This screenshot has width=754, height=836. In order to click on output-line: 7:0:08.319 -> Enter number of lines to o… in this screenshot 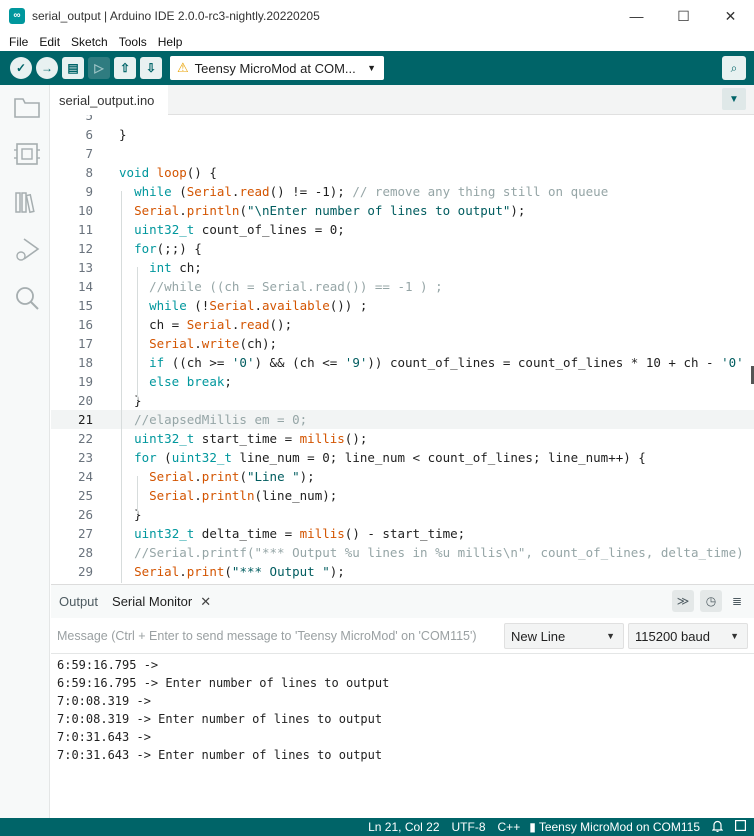, I will do `click(220, 719)`.